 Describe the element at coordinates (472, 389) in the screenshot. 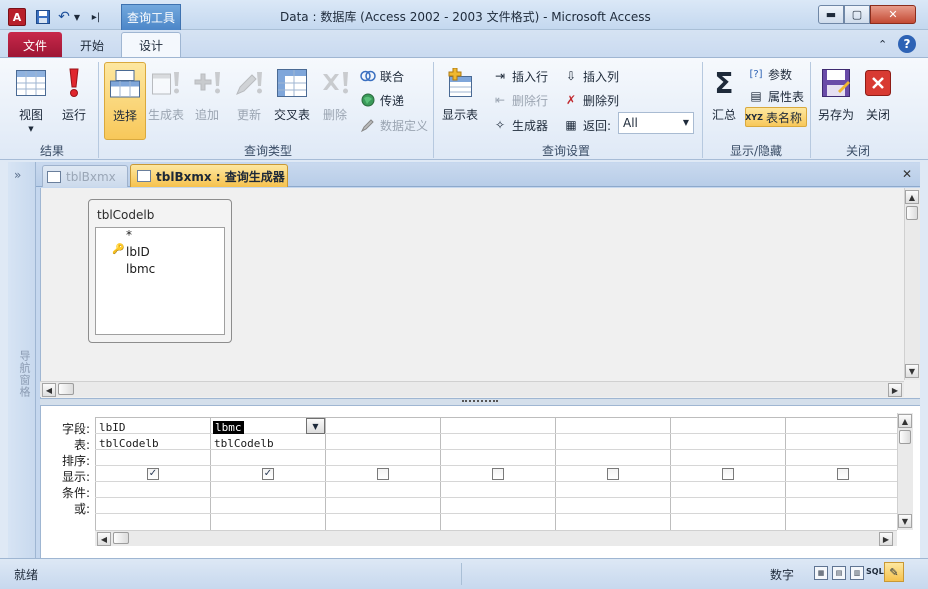

I see `upper-horizontal-scrollbar: ◀ ▶` at that location.